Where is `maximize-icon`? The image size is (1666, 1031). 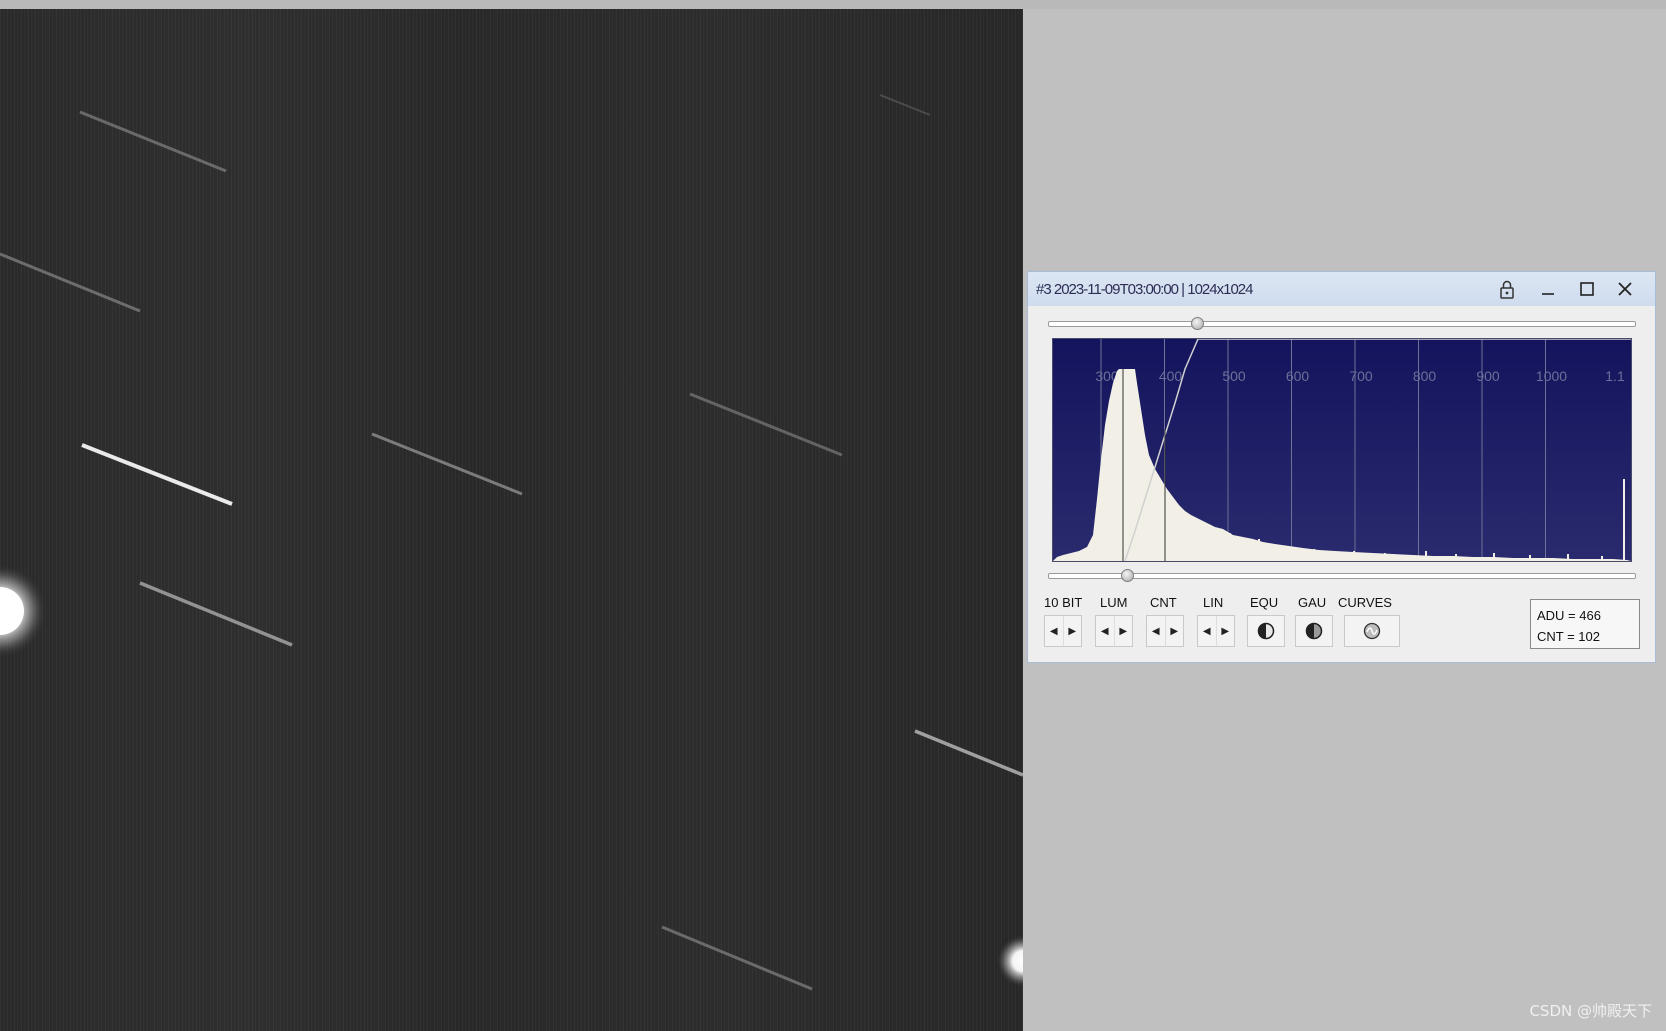 maximize-icon is located at coordinates (1587, 289).